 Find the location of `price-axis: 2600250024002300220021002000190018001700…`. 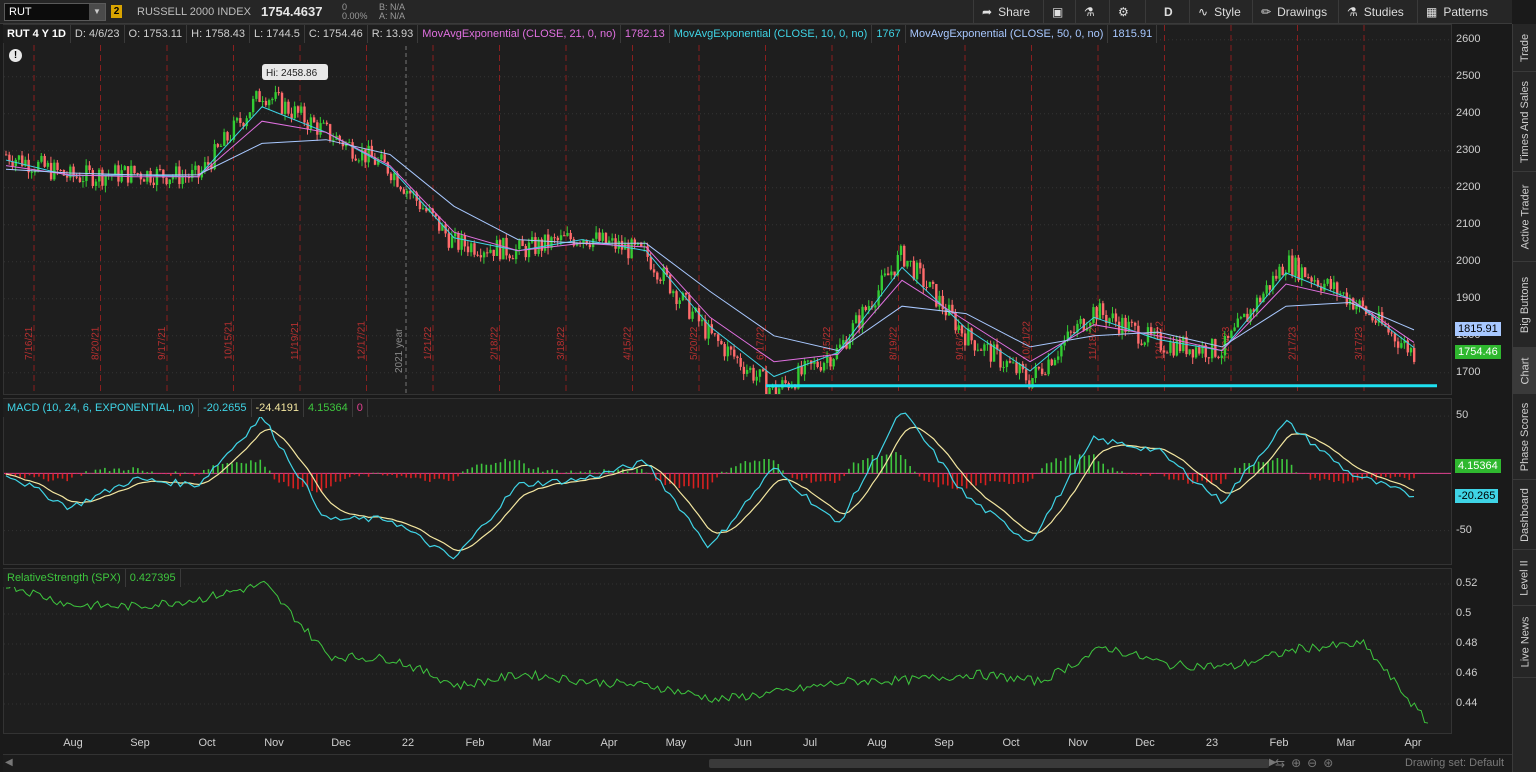

price-axis: 2600250024002300220021002000190018001700… is located at coordinates (1482, 209).